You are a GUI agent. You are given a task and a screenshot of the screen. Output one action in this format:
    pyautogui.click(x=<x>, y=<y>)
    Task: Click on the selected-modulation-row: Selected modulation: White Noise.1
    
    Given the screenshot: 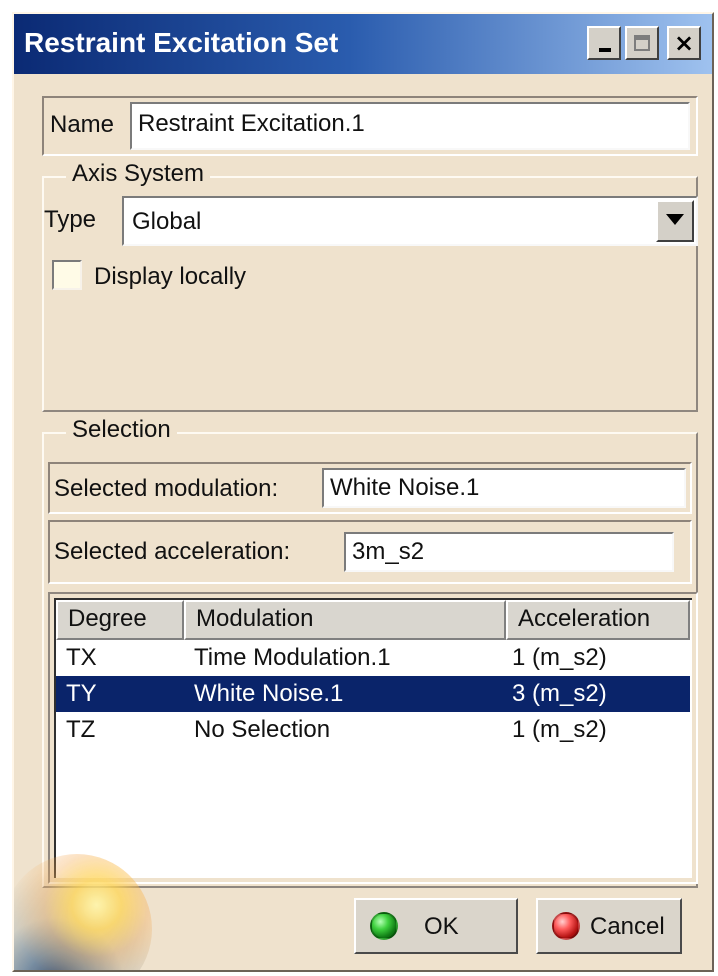 What is the action you would take?
    pyautogui.click(x=370, y=488)
    